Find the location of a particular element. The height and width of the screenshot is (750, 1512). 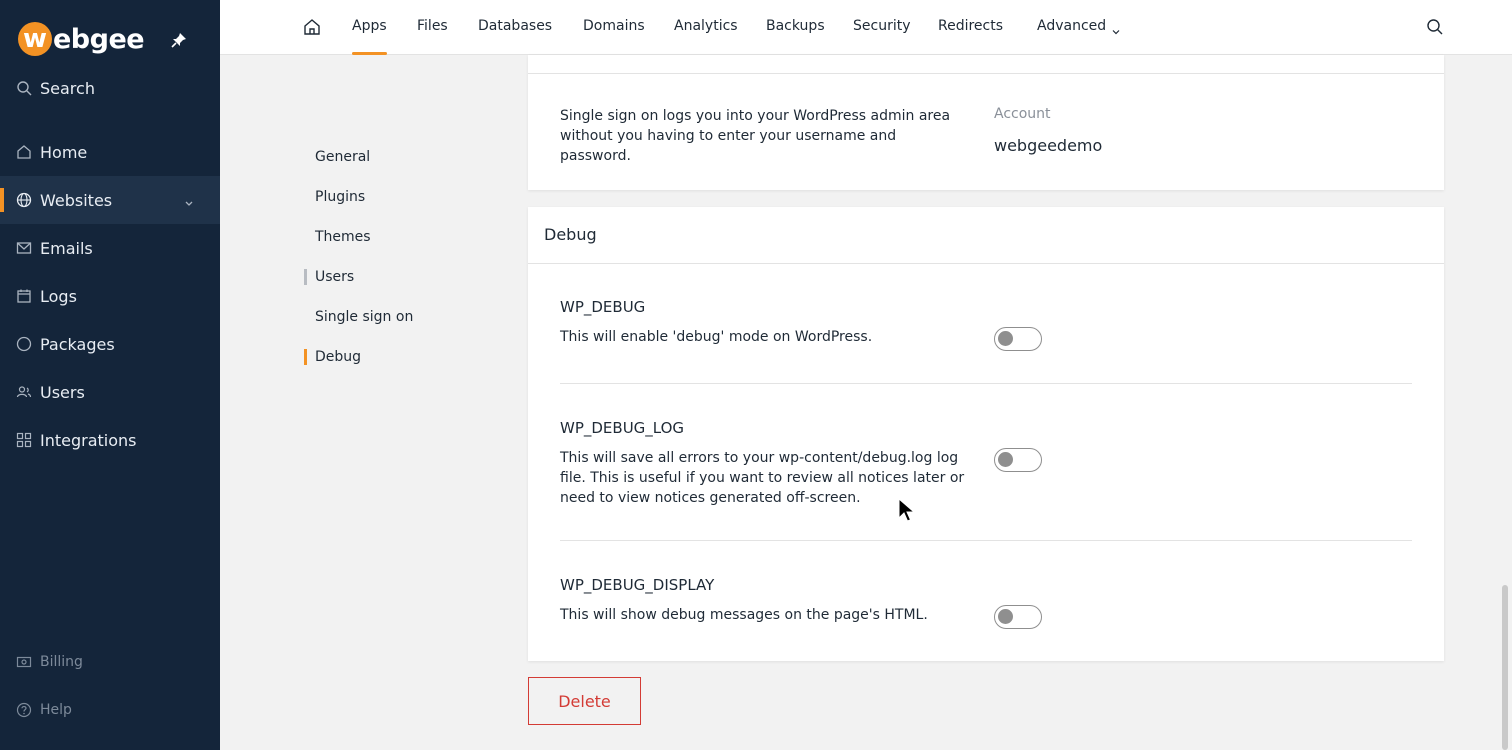

account-value: webgeedemo is located at coordinates (1048, 145).